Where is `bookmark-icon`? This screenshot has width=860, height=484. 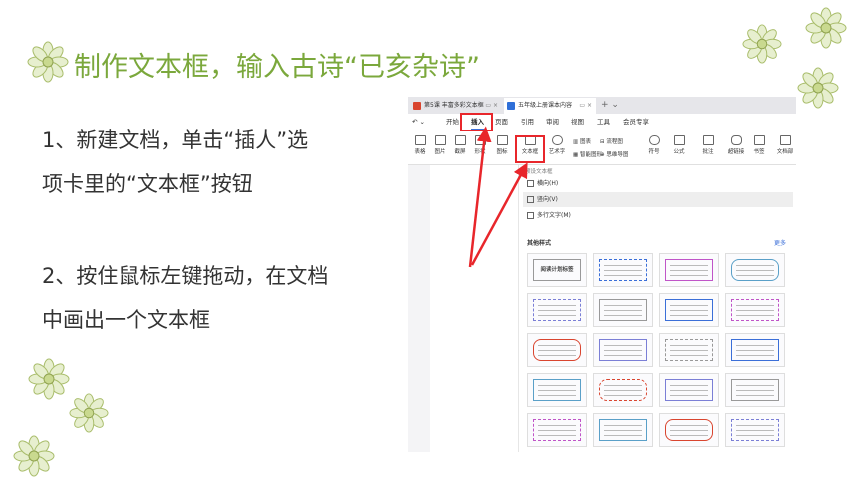
bookmark-icon is located at coordinates (759, 140).